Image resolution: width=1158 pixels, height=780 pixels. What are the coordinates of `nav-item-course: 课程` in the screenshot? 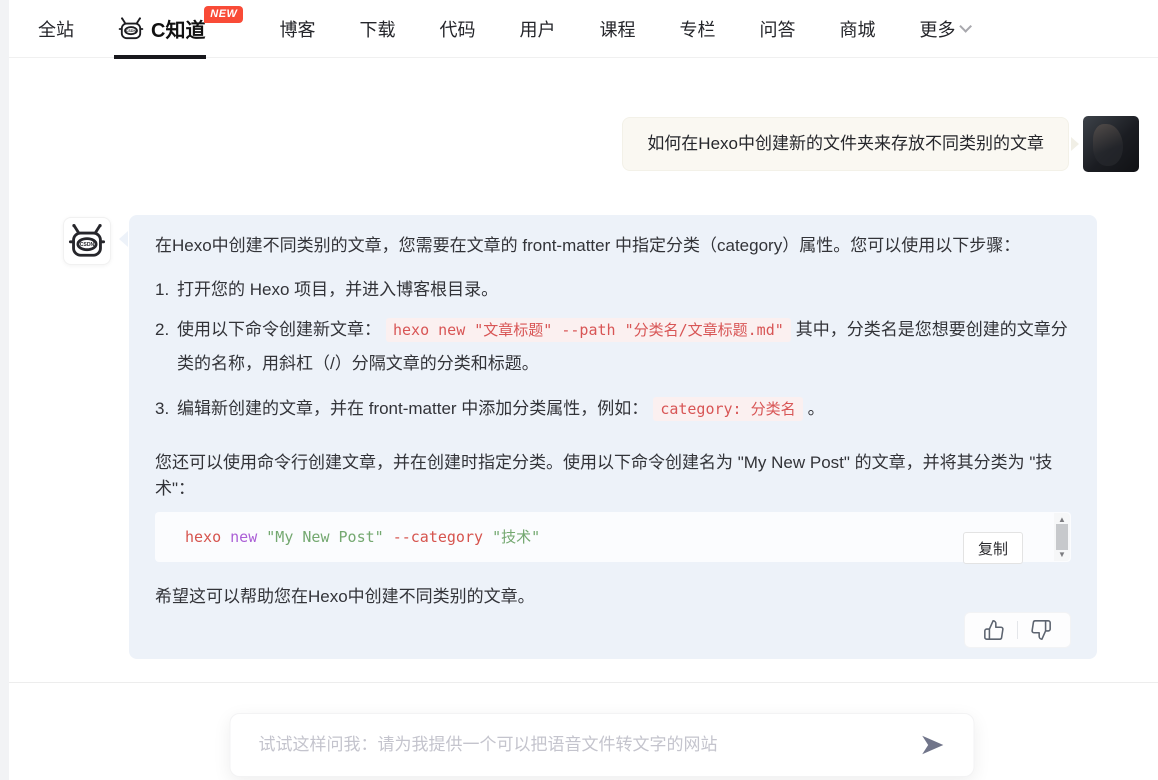 It's located at (617, 29).